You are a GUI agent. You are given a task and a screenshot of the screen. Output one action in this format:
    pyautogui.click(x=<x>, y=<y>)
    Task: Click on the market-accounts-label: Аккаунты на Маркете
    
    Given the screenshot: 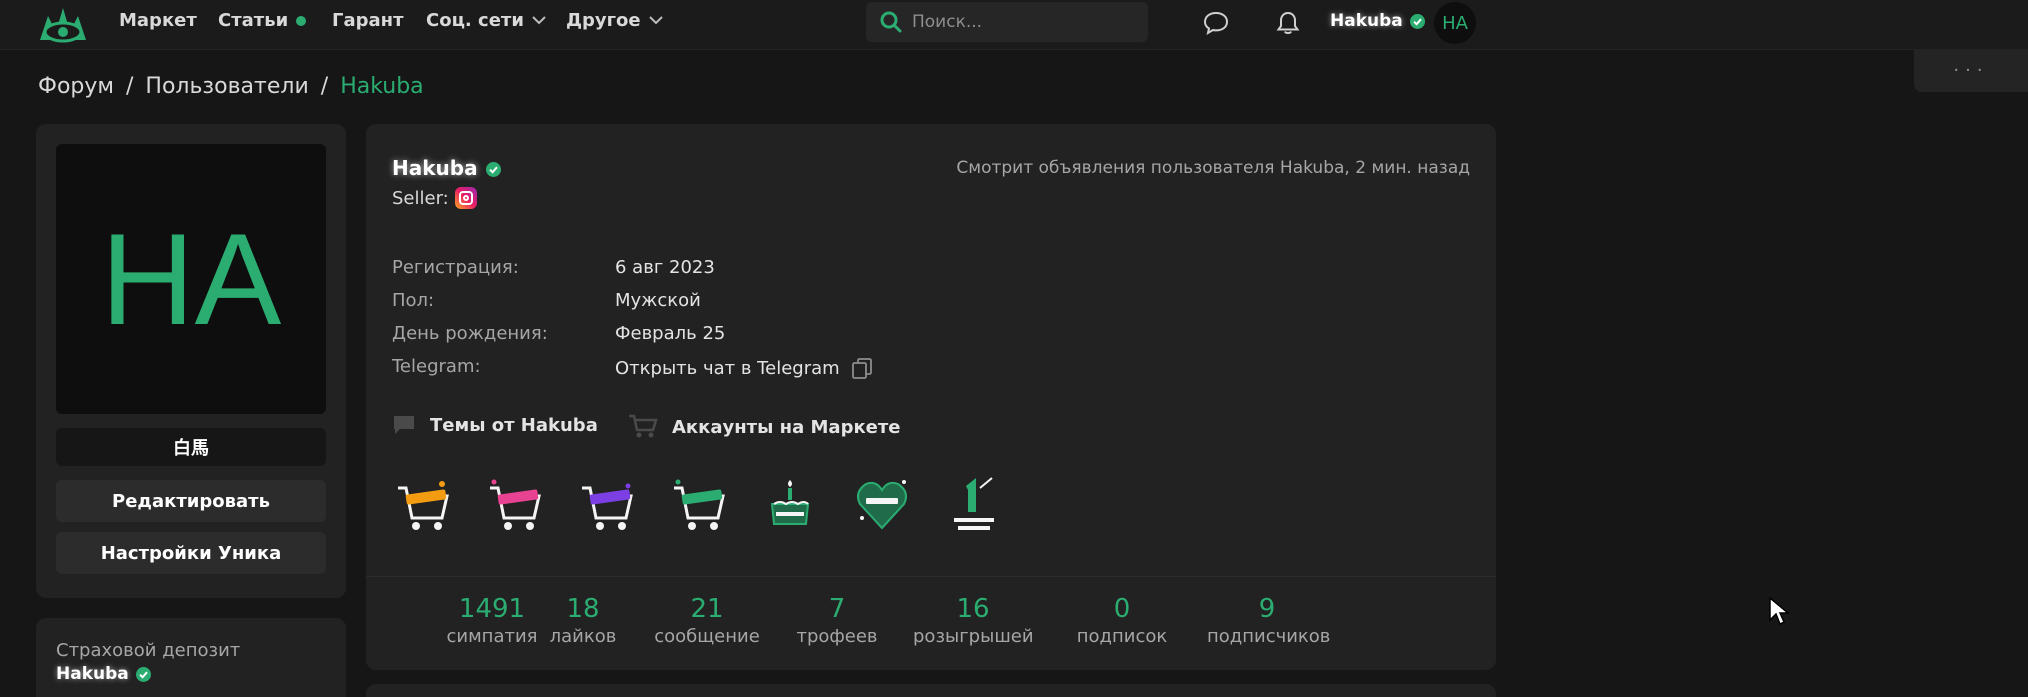 What is the action you would take?
    pyautogui.click(x=786, y=427)
    